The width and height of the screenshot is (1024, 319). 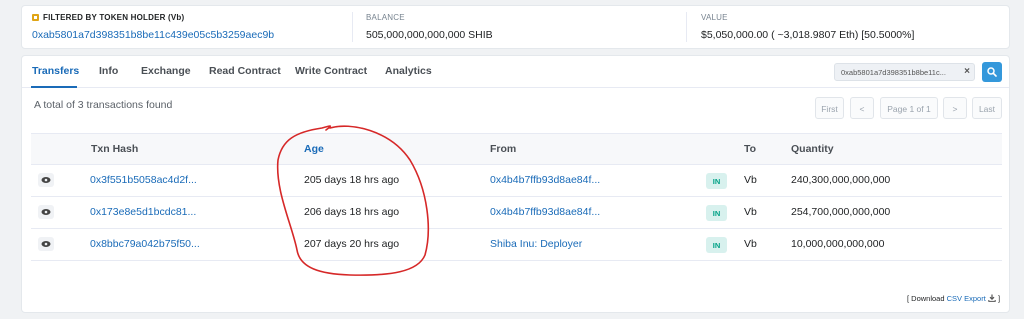 I want to click on balance-stat: BALANCE 505,000,000,000,000 SHIB, so click(x=526, y=27).